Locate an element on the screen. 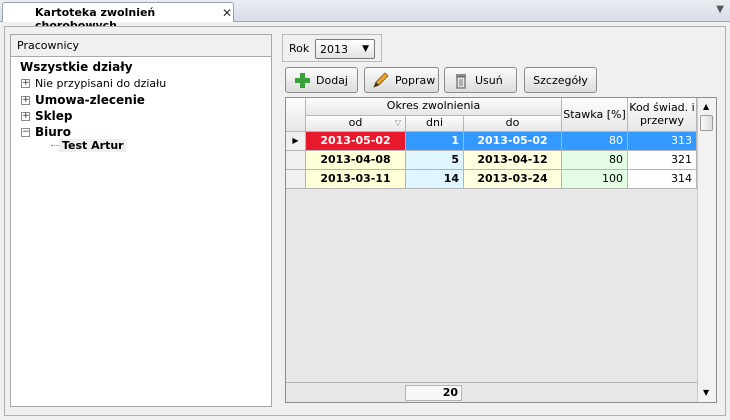 The width and height of the screenshot is (730, 420). cell-do: 2013-04-12 is located at coordinates (513, 160).